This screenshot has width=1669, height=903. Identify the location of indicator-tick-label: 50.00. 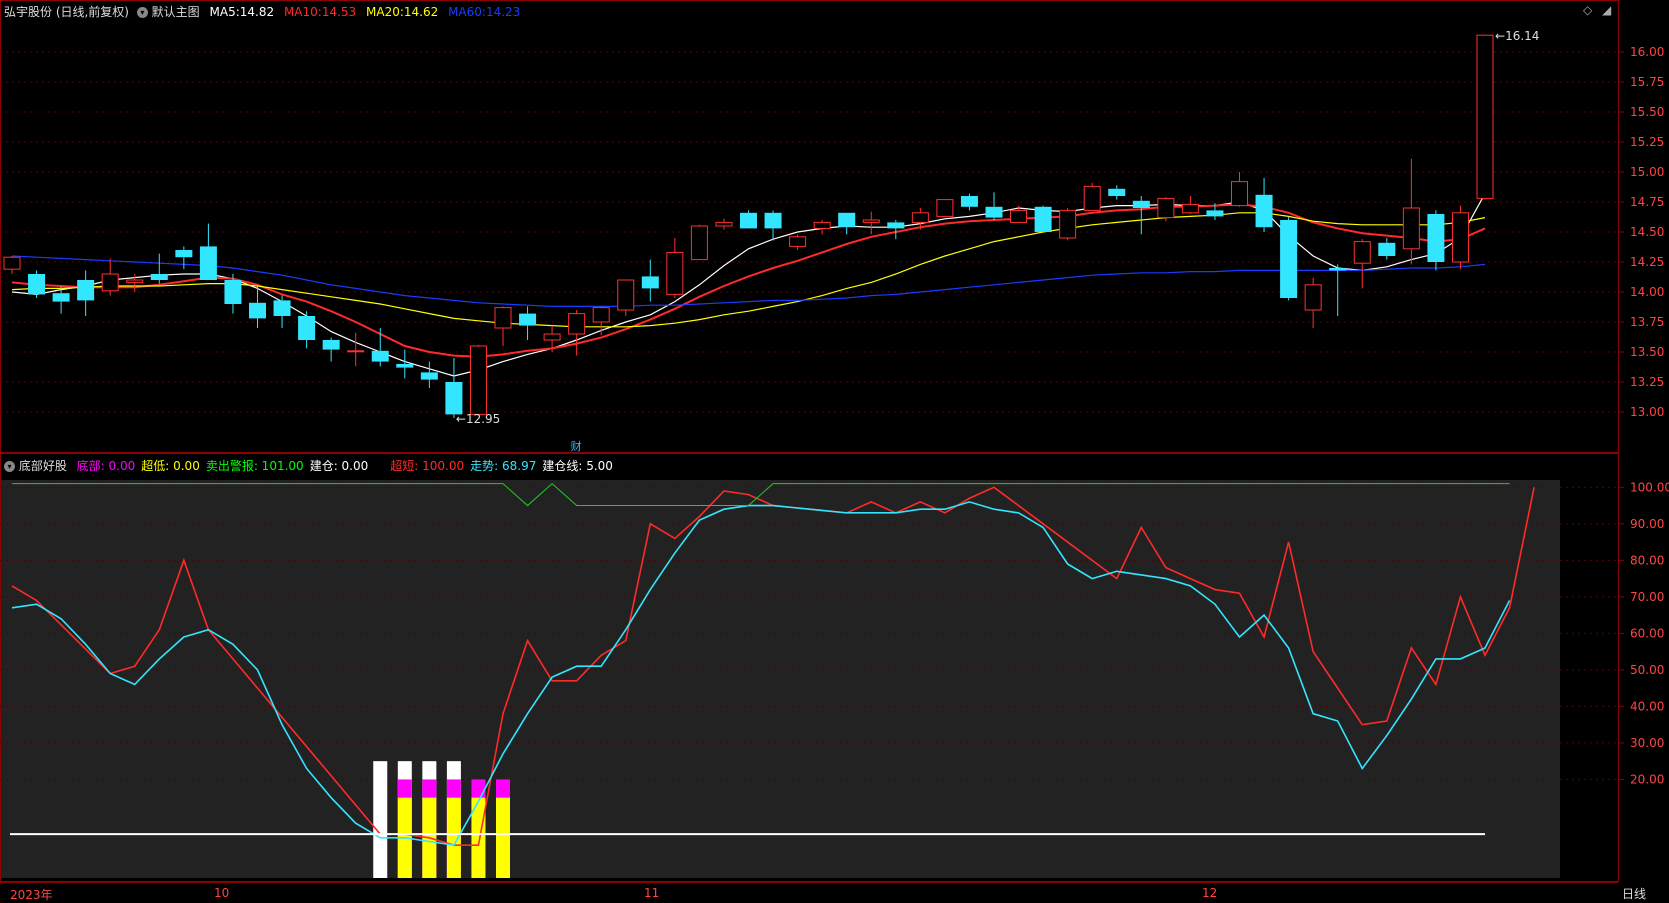
(1647, 670).